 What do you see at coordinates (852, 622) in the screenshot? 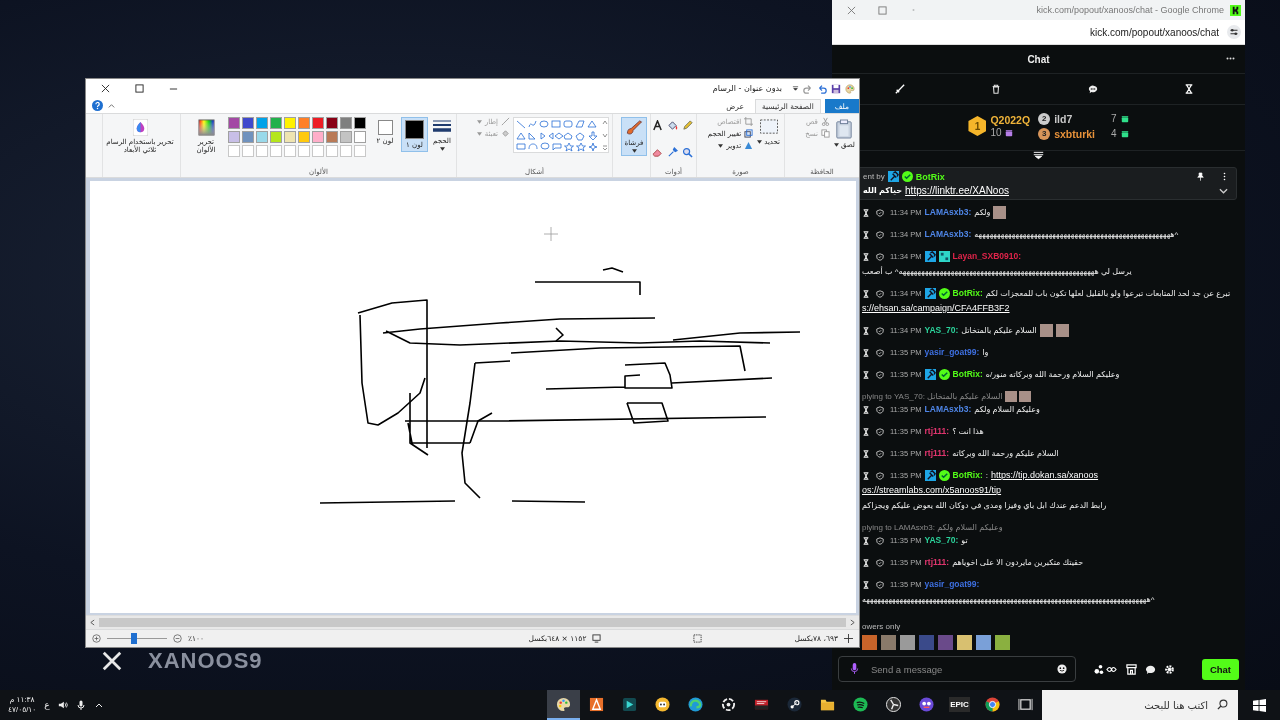
I see `scroll-right-icon` at bounding box center [852, 622].